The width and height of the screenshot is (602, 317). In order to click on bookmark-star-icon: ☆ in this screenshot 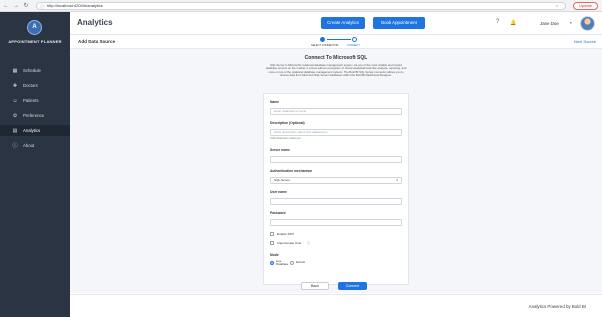, I will do `click(558, 6)`.